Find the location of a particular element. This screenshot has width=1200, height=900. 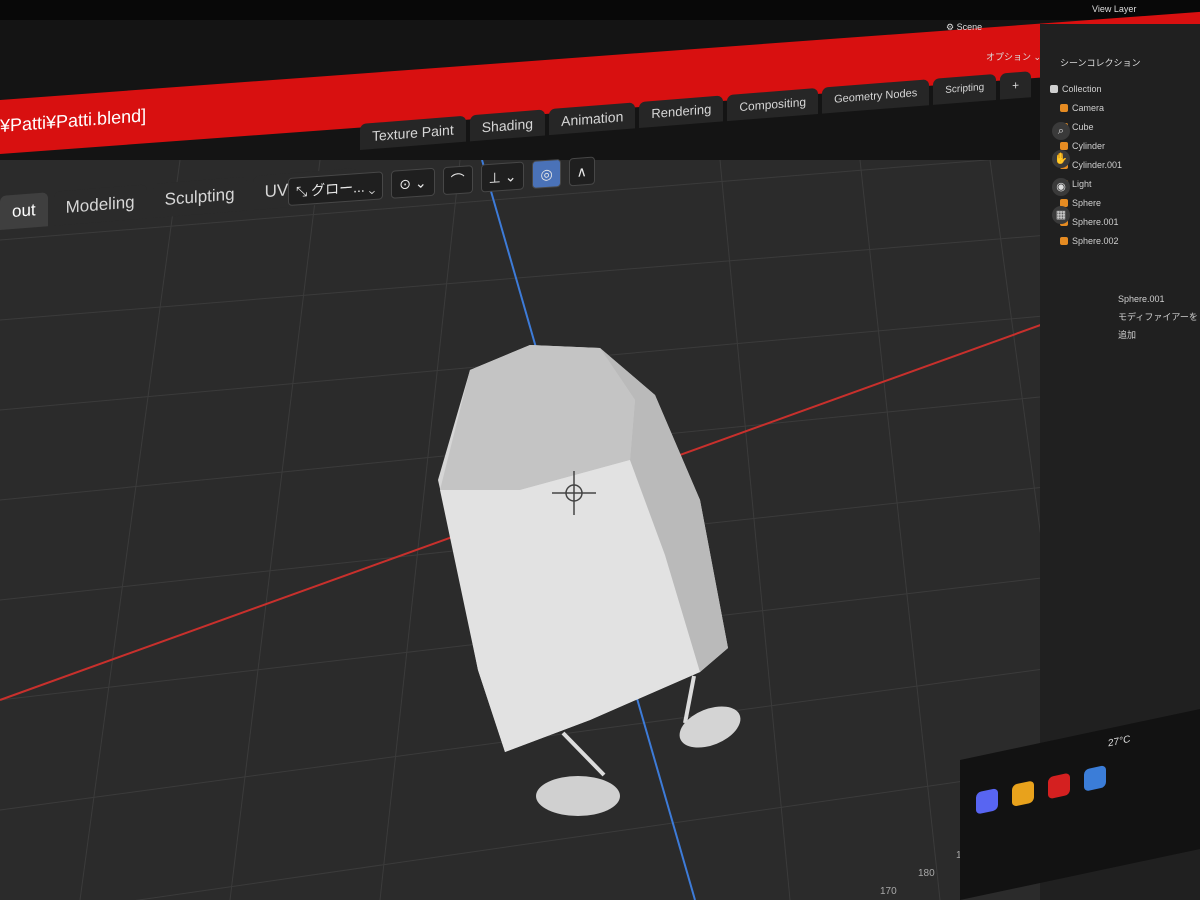

tab-modeling: Modeling is located at coordinates (100, 205).